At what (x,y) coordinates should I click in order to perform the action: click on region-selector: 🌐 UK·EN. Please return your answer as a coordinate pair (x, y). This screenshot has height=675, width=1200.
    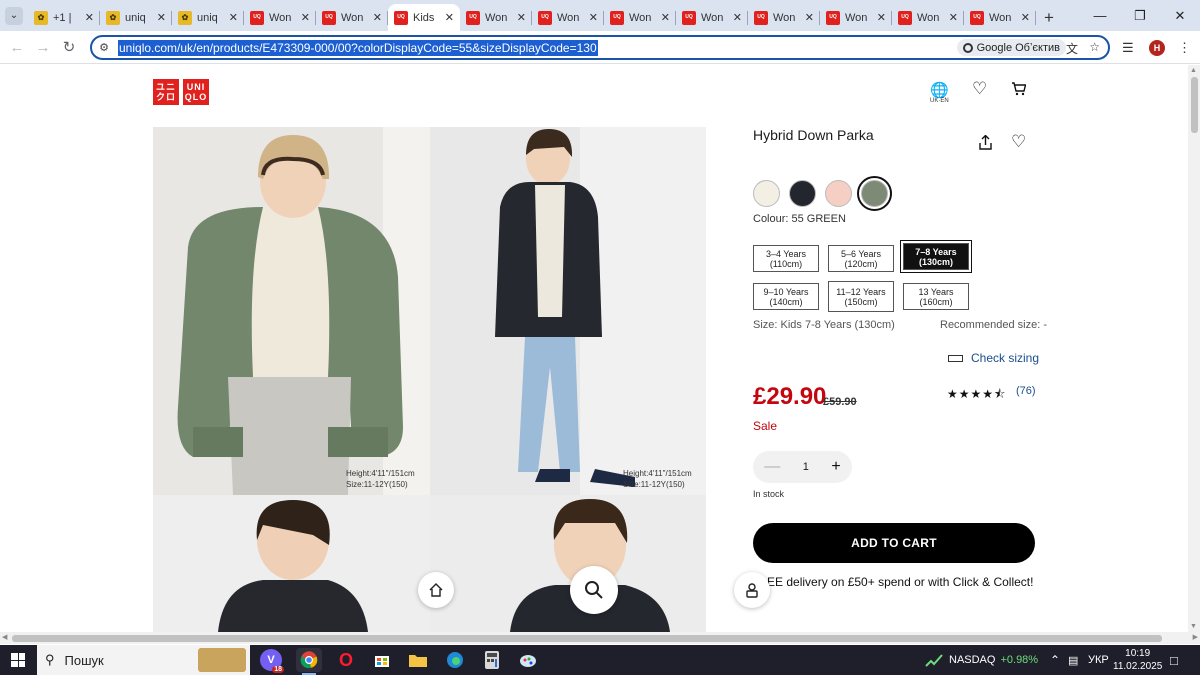
    Looking at the image, I should click on (939, 92).